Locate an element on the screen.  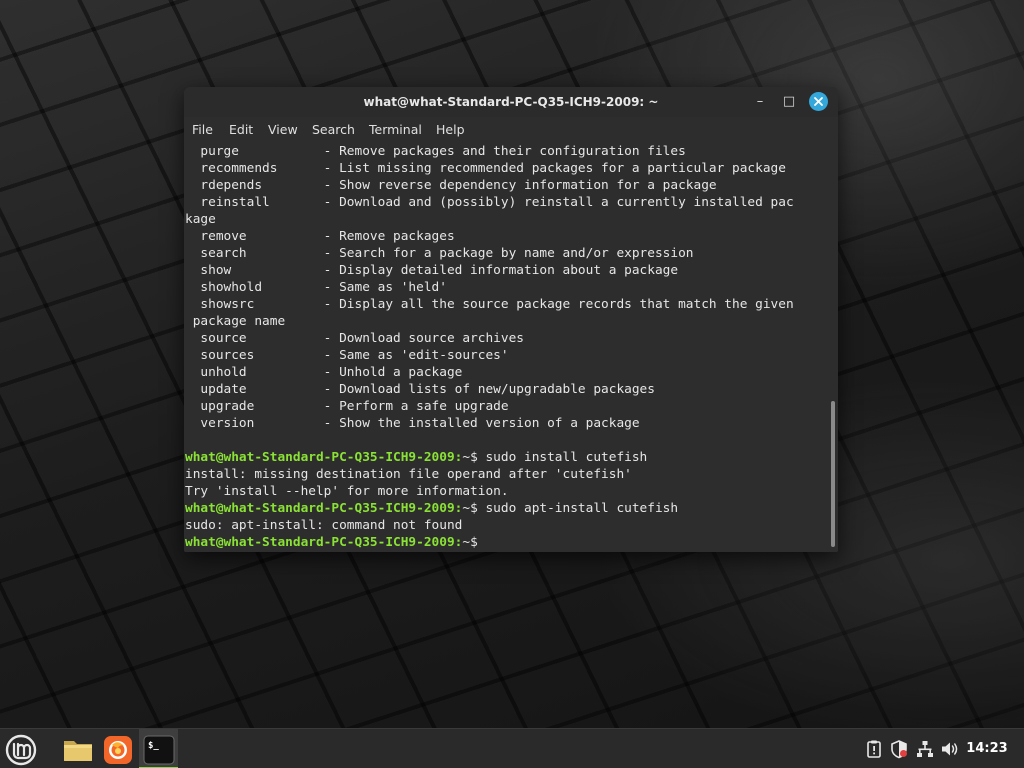
line-text: ~$ sudo install cutefish is located at coordinates (555, 457).